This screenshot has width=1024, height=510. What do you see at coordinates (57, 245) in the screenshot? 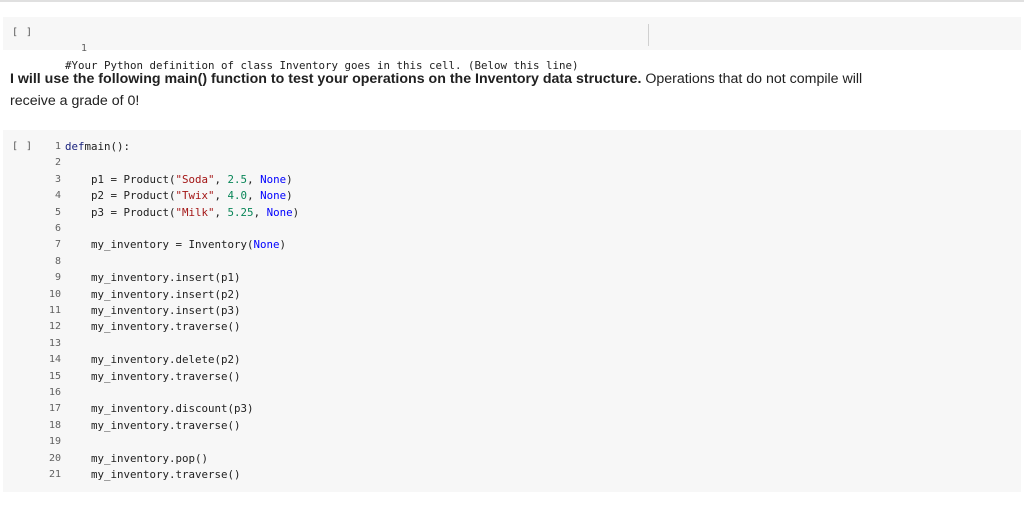
I see `line-number: 7` at bounding box center [57, 245].